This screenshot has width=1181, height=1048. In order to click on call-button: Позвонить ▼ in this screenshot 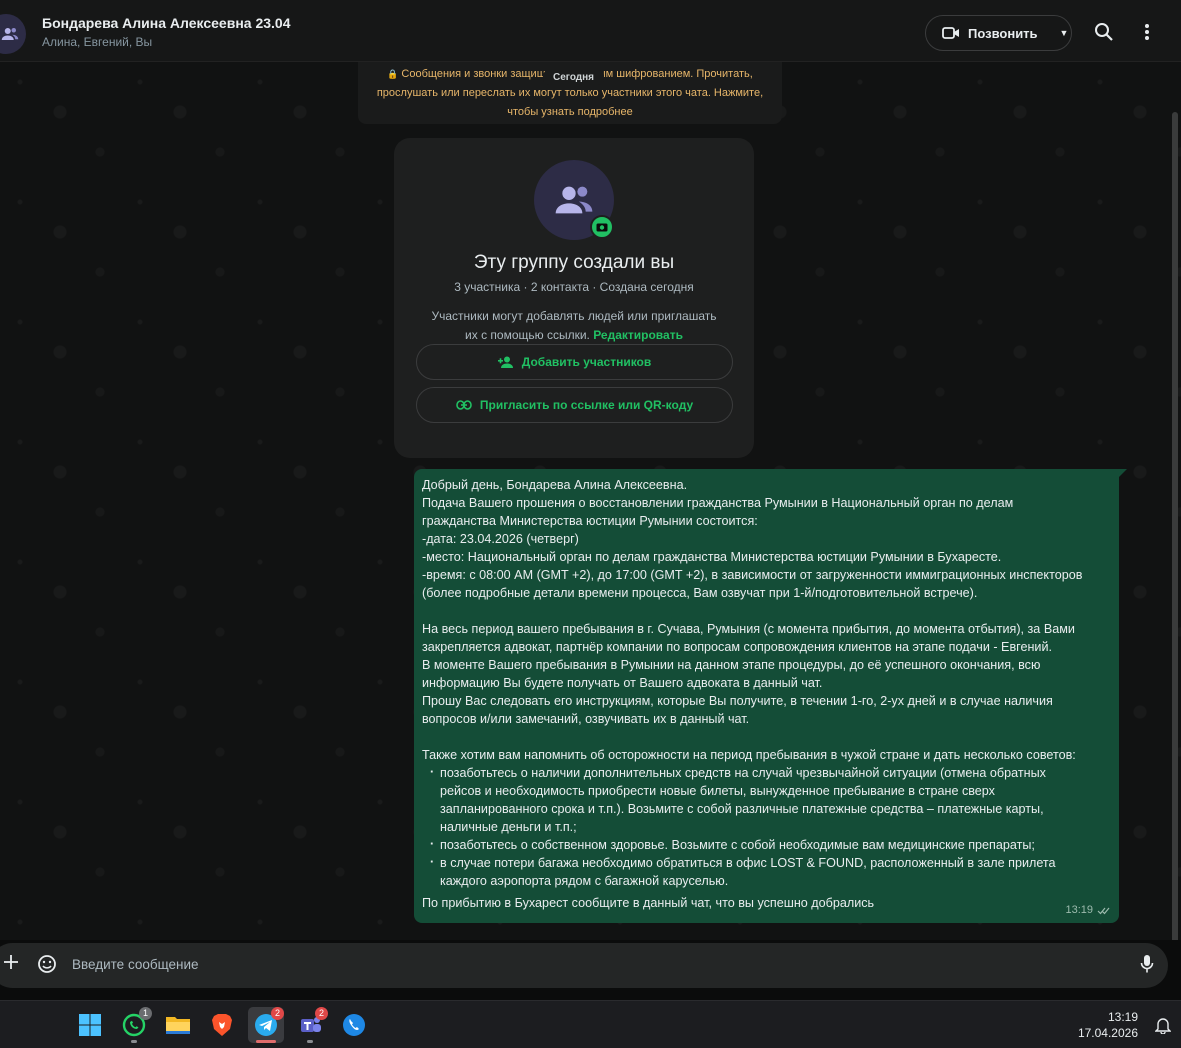, I will do `click(998, 33)`.